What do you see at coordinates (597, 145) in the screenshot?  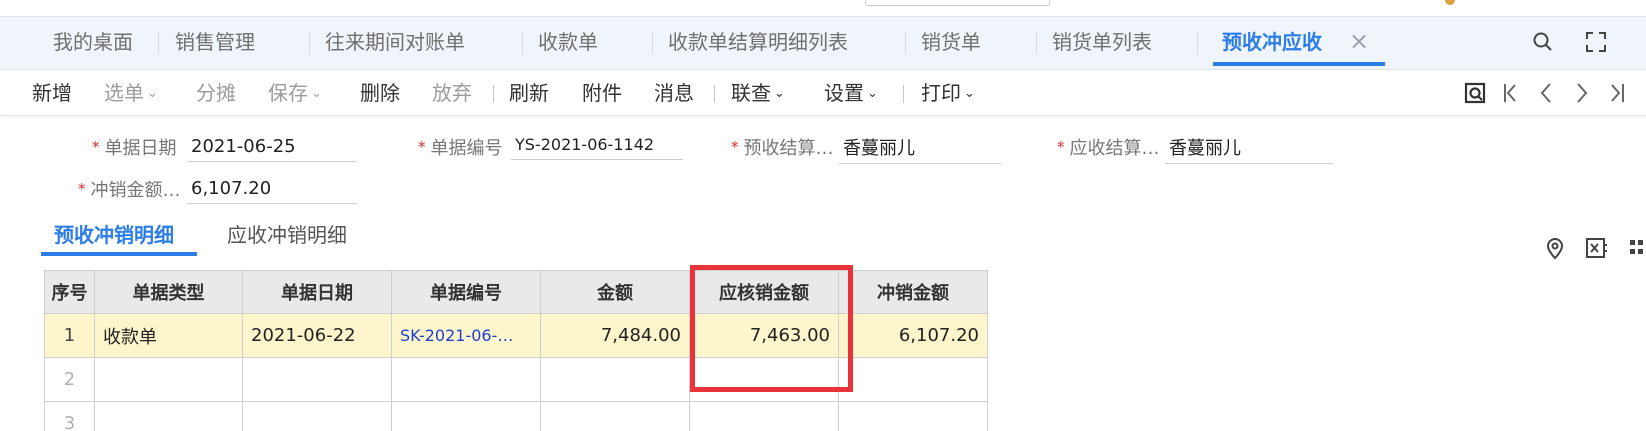 I see `doc-no-field: YS-2021-06-1142` at bounding box center [597, 145].